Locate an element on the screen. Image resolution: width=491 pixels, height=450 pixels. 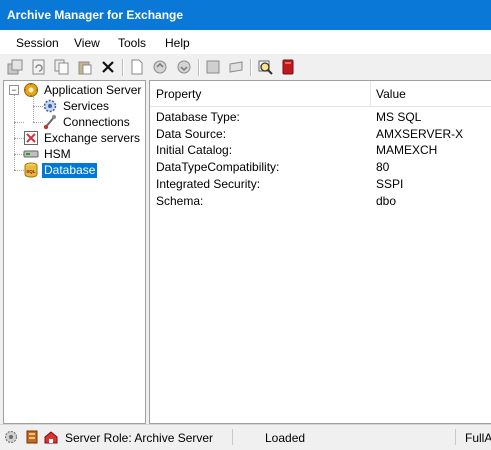
table-row: Initial Catalog: MAMEXCH is located at coordinates (320, 149).